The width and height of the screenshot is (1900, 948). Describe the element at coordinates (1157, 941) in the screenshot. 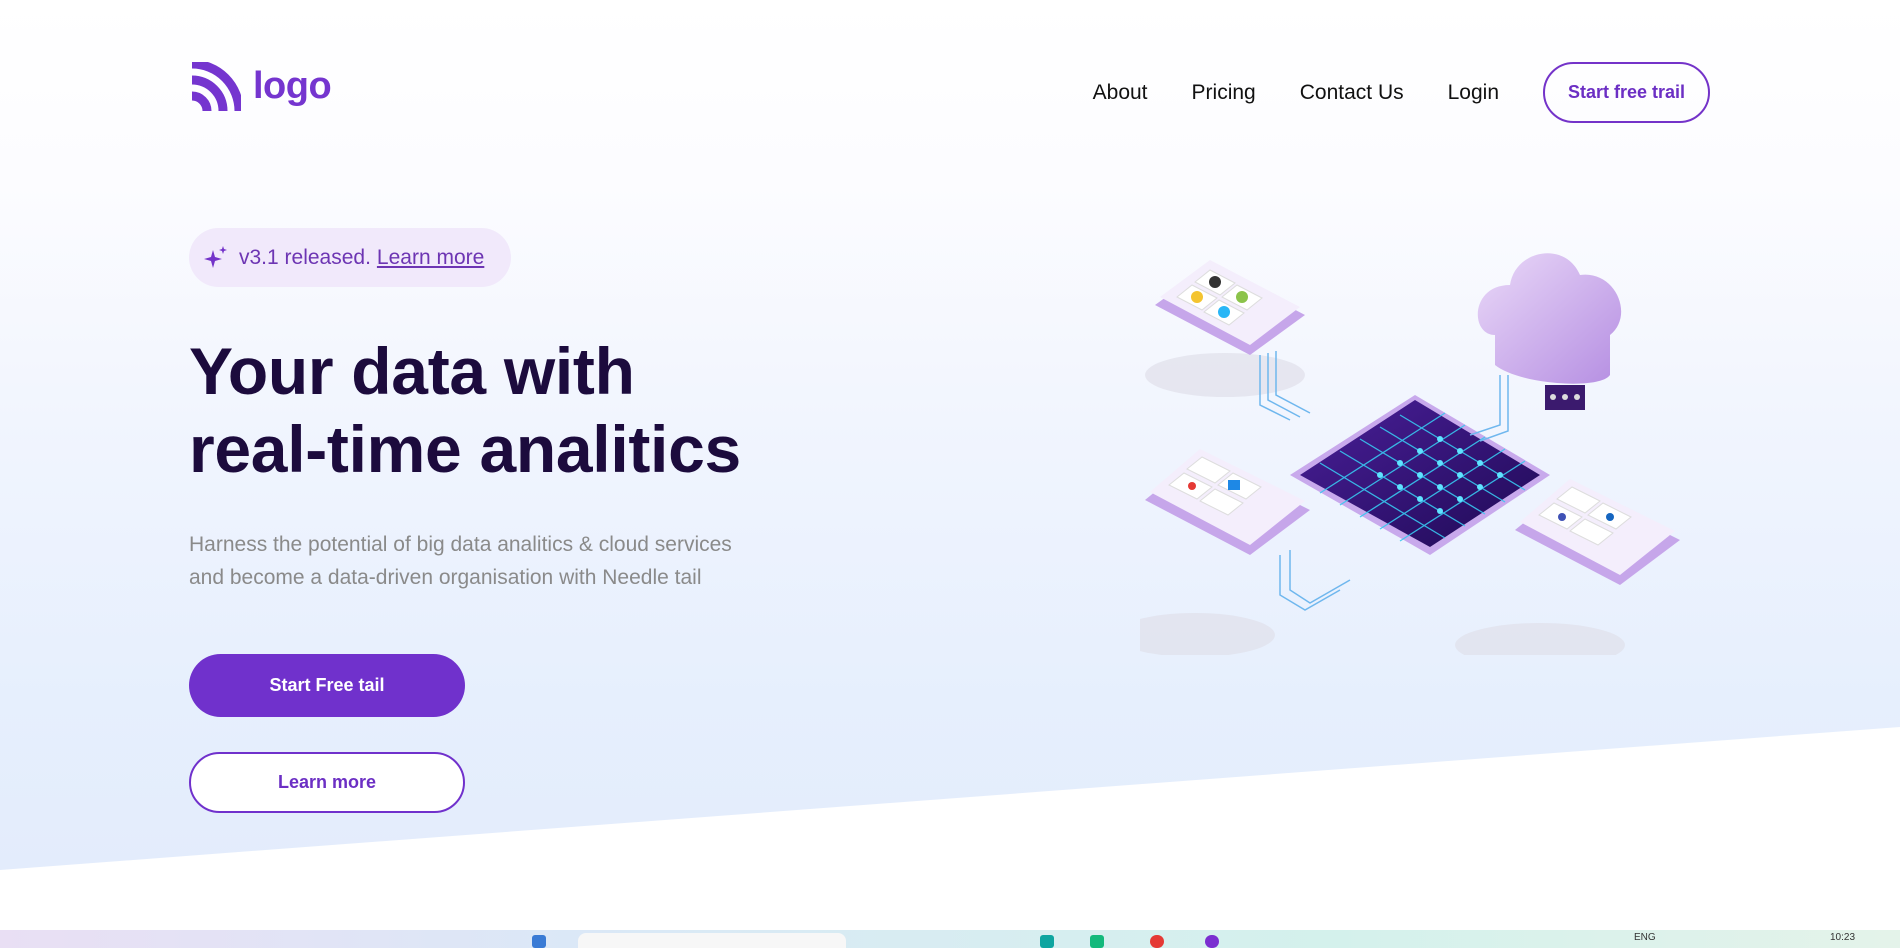

I see `browser-icon` at that location.